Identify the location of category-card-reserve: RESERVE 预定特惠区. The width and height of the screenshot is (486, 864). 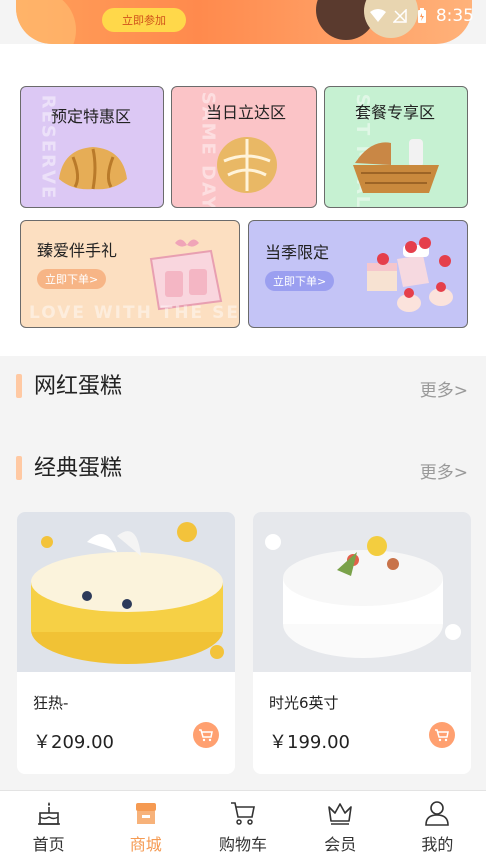
(92, 147).